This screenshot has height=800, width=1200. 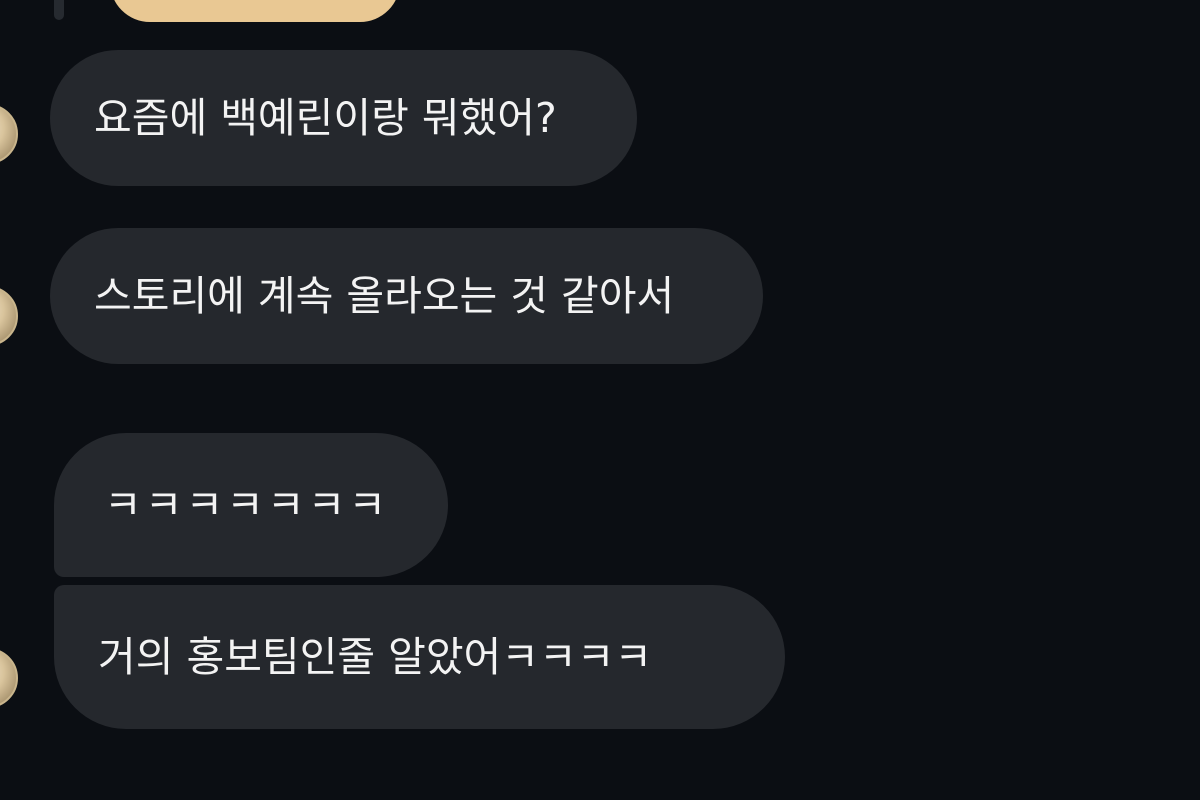 I want to click on message-text: 거의 홍보팀인줄 알았어ㅋㅋㅋㅋ, so click(x=375, y=656).